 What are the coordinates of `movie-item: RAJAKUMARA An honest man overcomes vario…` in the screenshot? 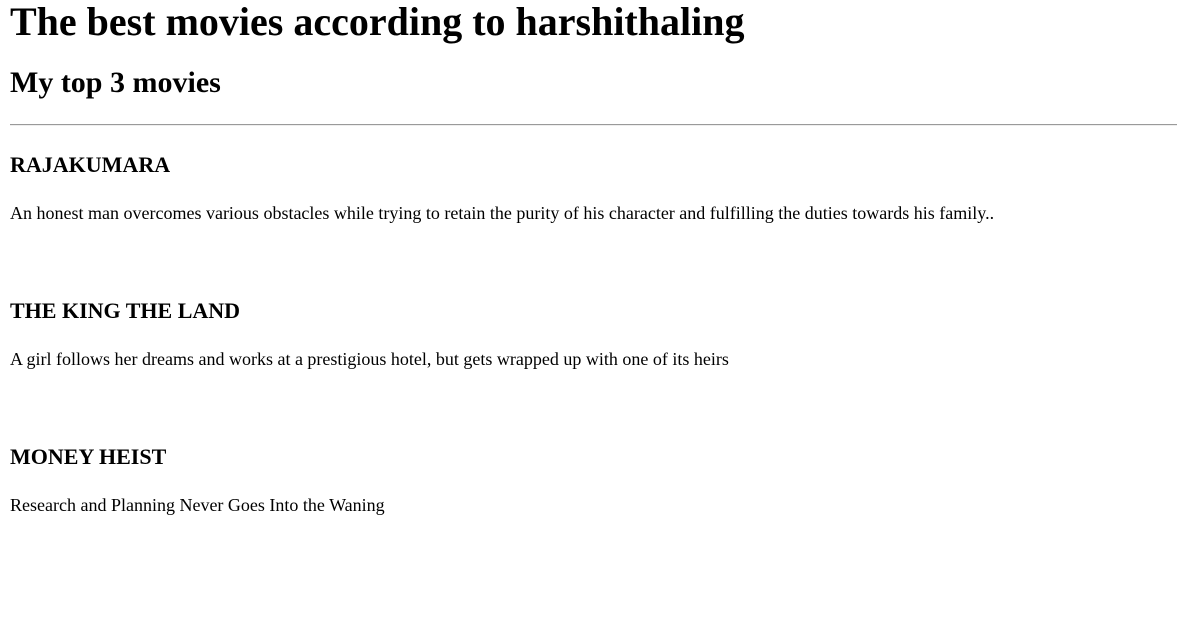 It's located at (593, 188).